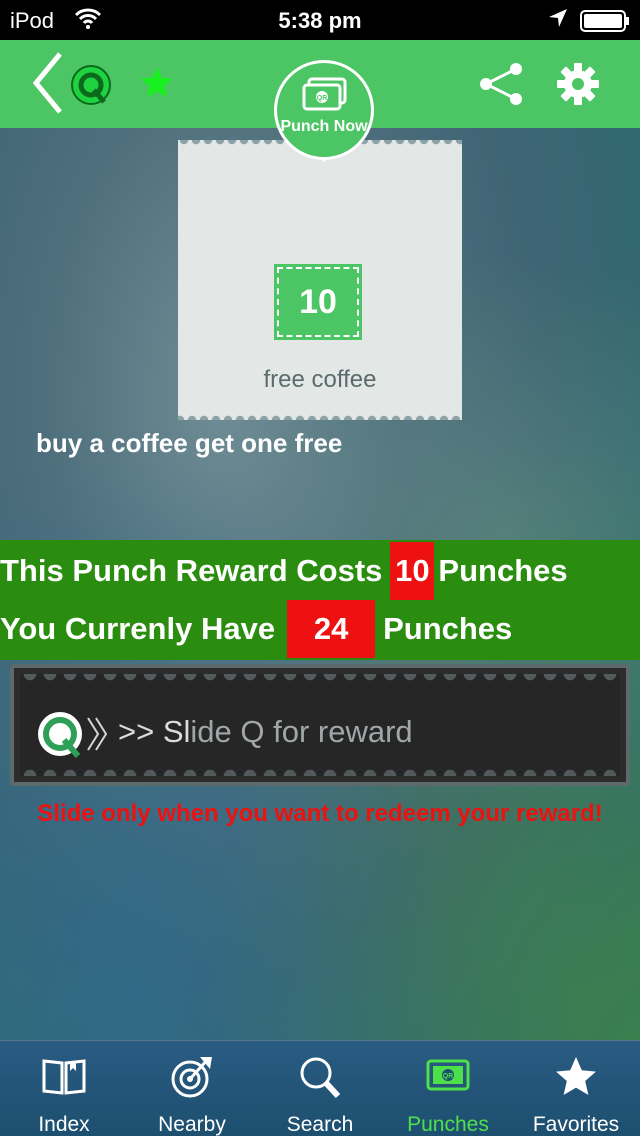  Describe the element at coordinates (64, 1077) in the screenshot. I see `book-icon` at that location.